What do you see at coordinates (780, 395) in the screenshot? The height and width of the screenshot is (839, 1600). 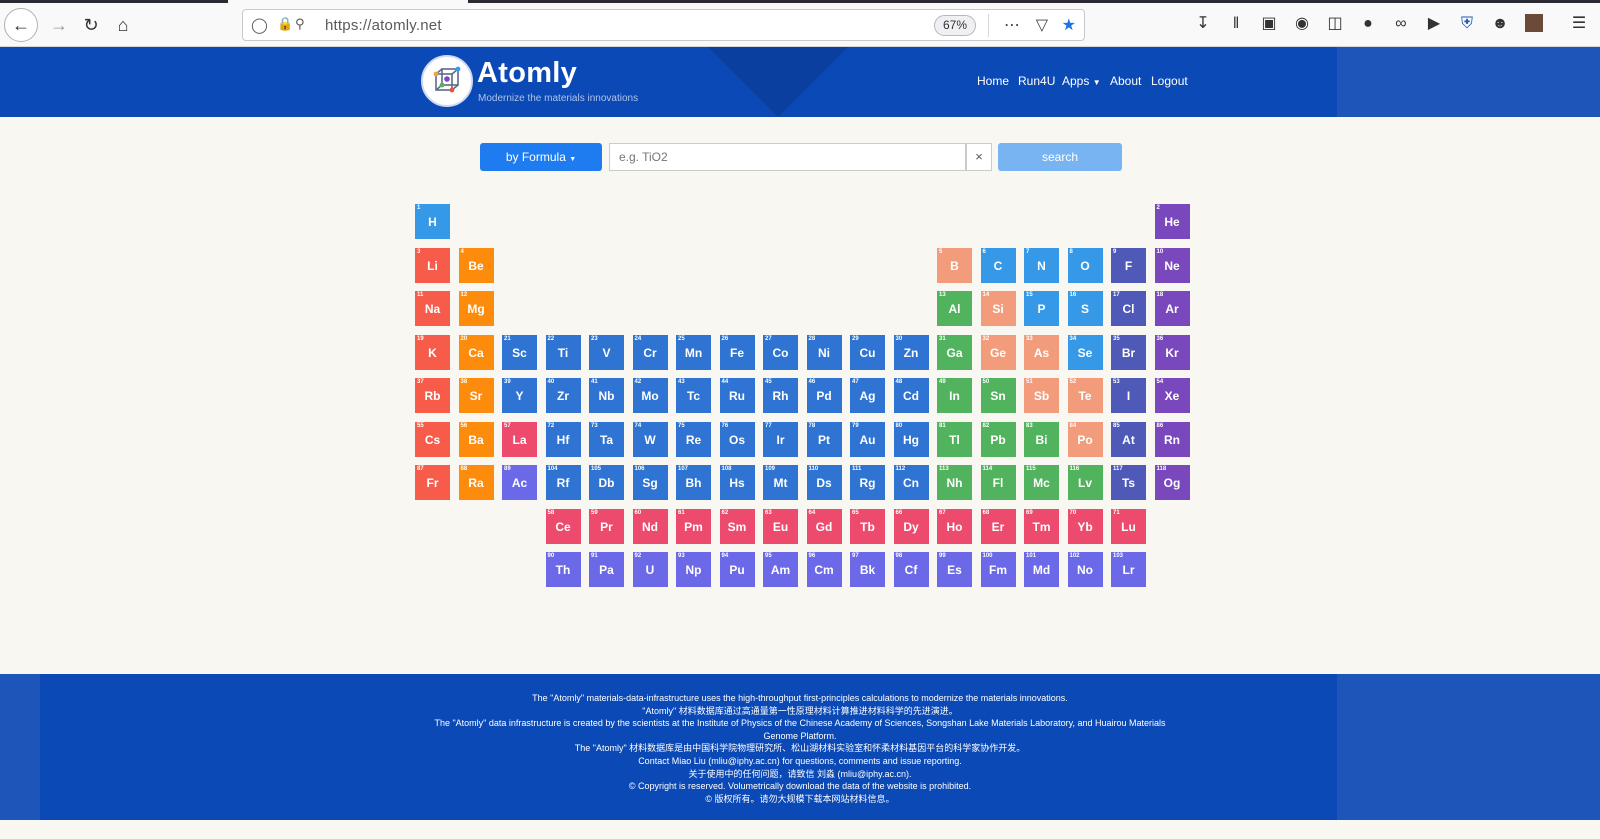 I see `element-tile-rh: 45 Rh` at bounding box center [780, 395].